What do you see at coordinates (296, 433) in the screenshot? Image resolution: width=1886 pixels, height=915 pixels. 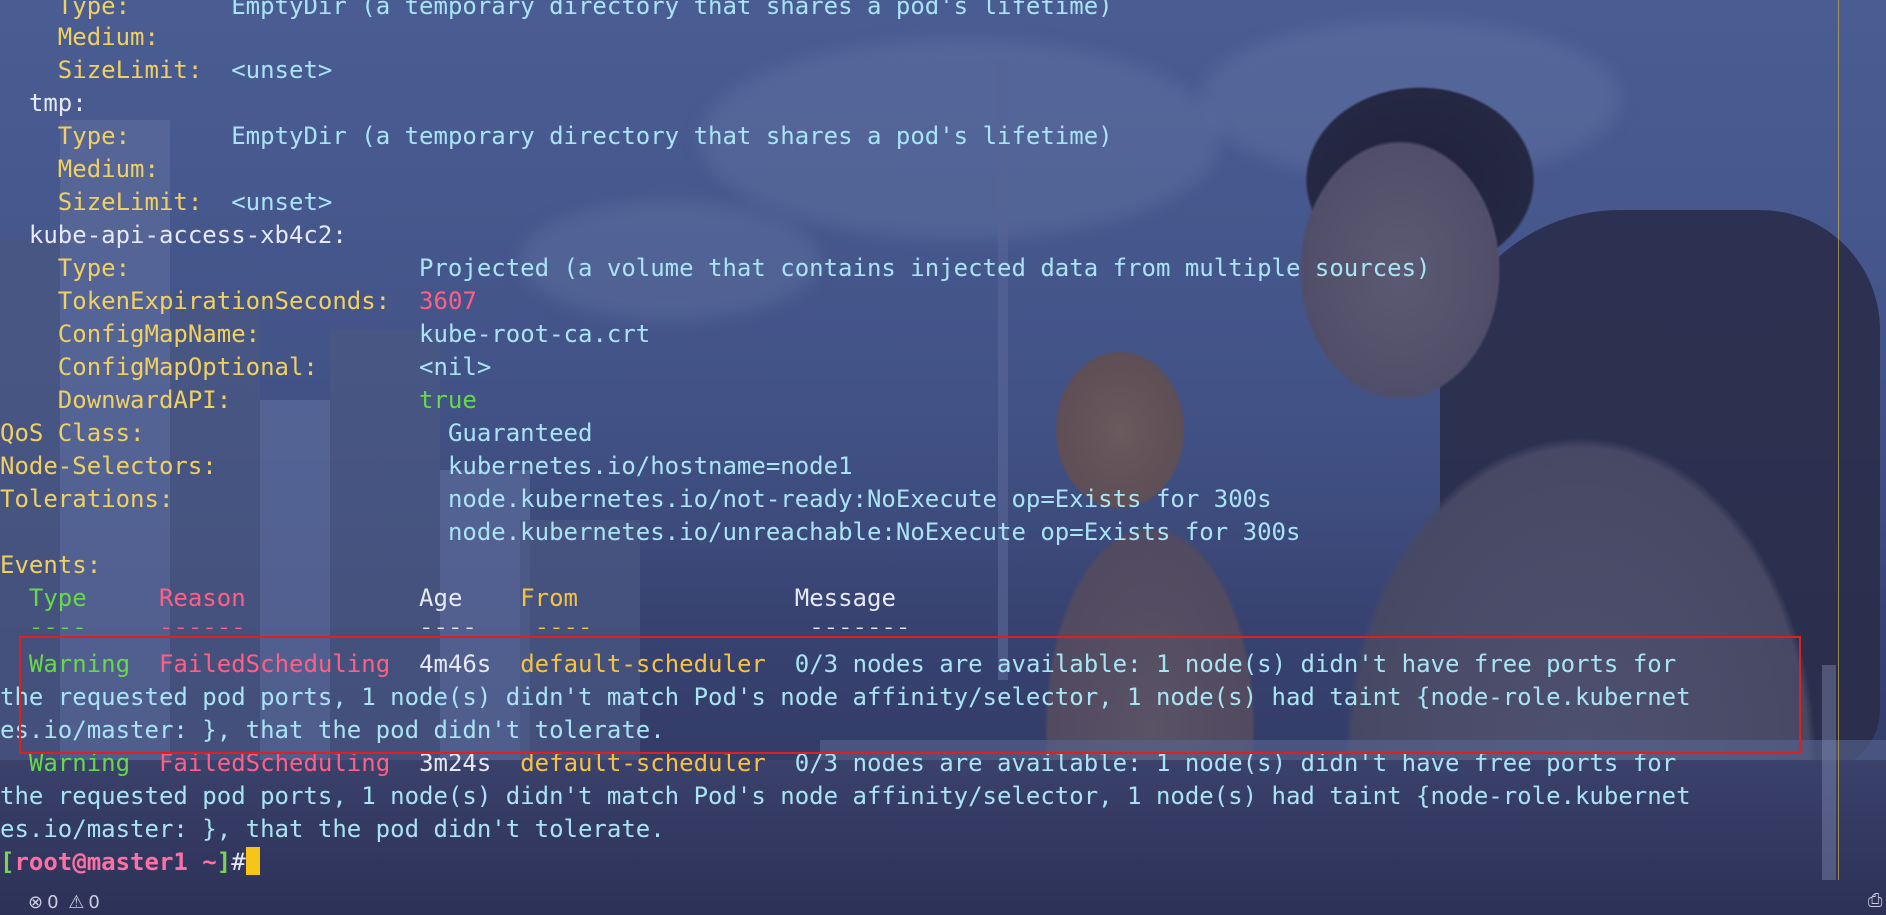 I see `qos-class-line: QoS Class: Guaranteed` at bounding box center [296, 433].